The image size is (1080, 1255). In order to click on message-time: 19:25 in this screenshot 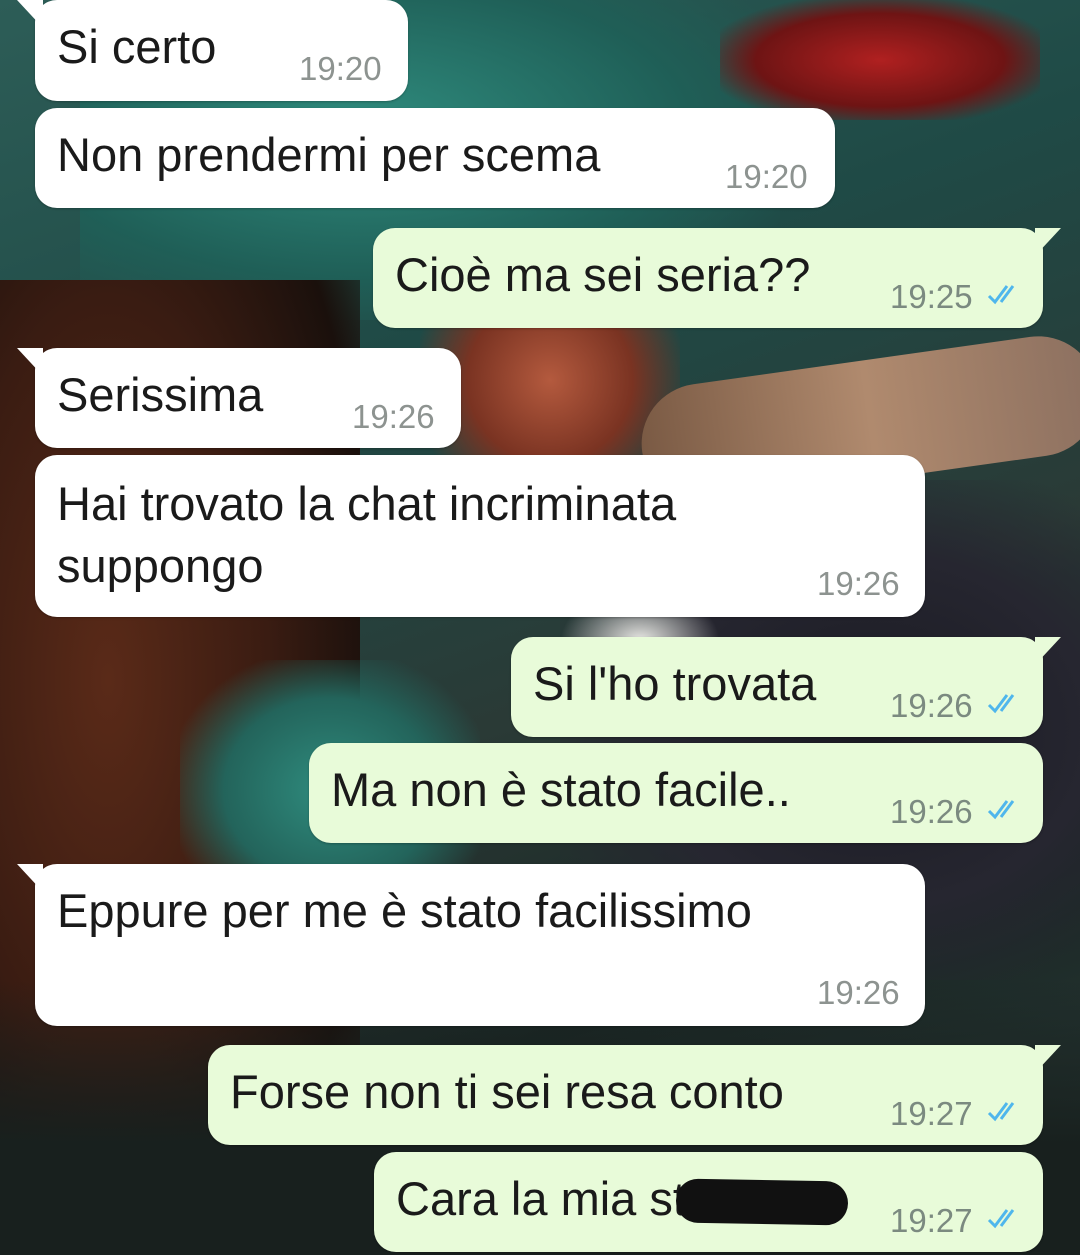, I will do `click(931, 296)`.